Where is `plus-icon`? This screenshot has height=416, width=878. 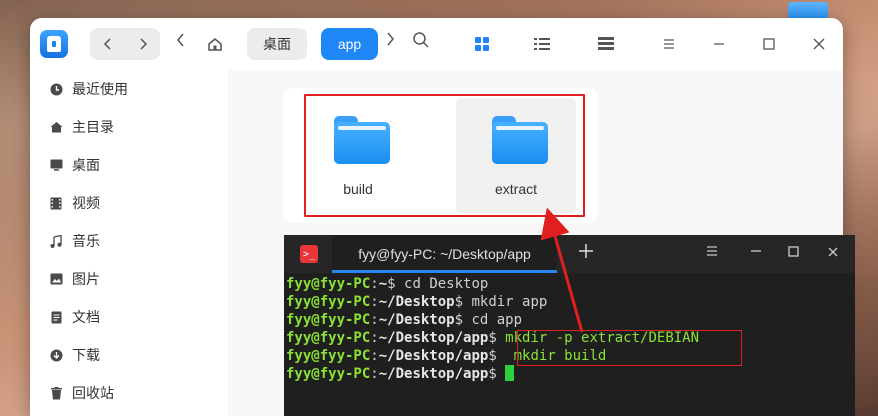 plus-icon is located at coordinates (586, 251).